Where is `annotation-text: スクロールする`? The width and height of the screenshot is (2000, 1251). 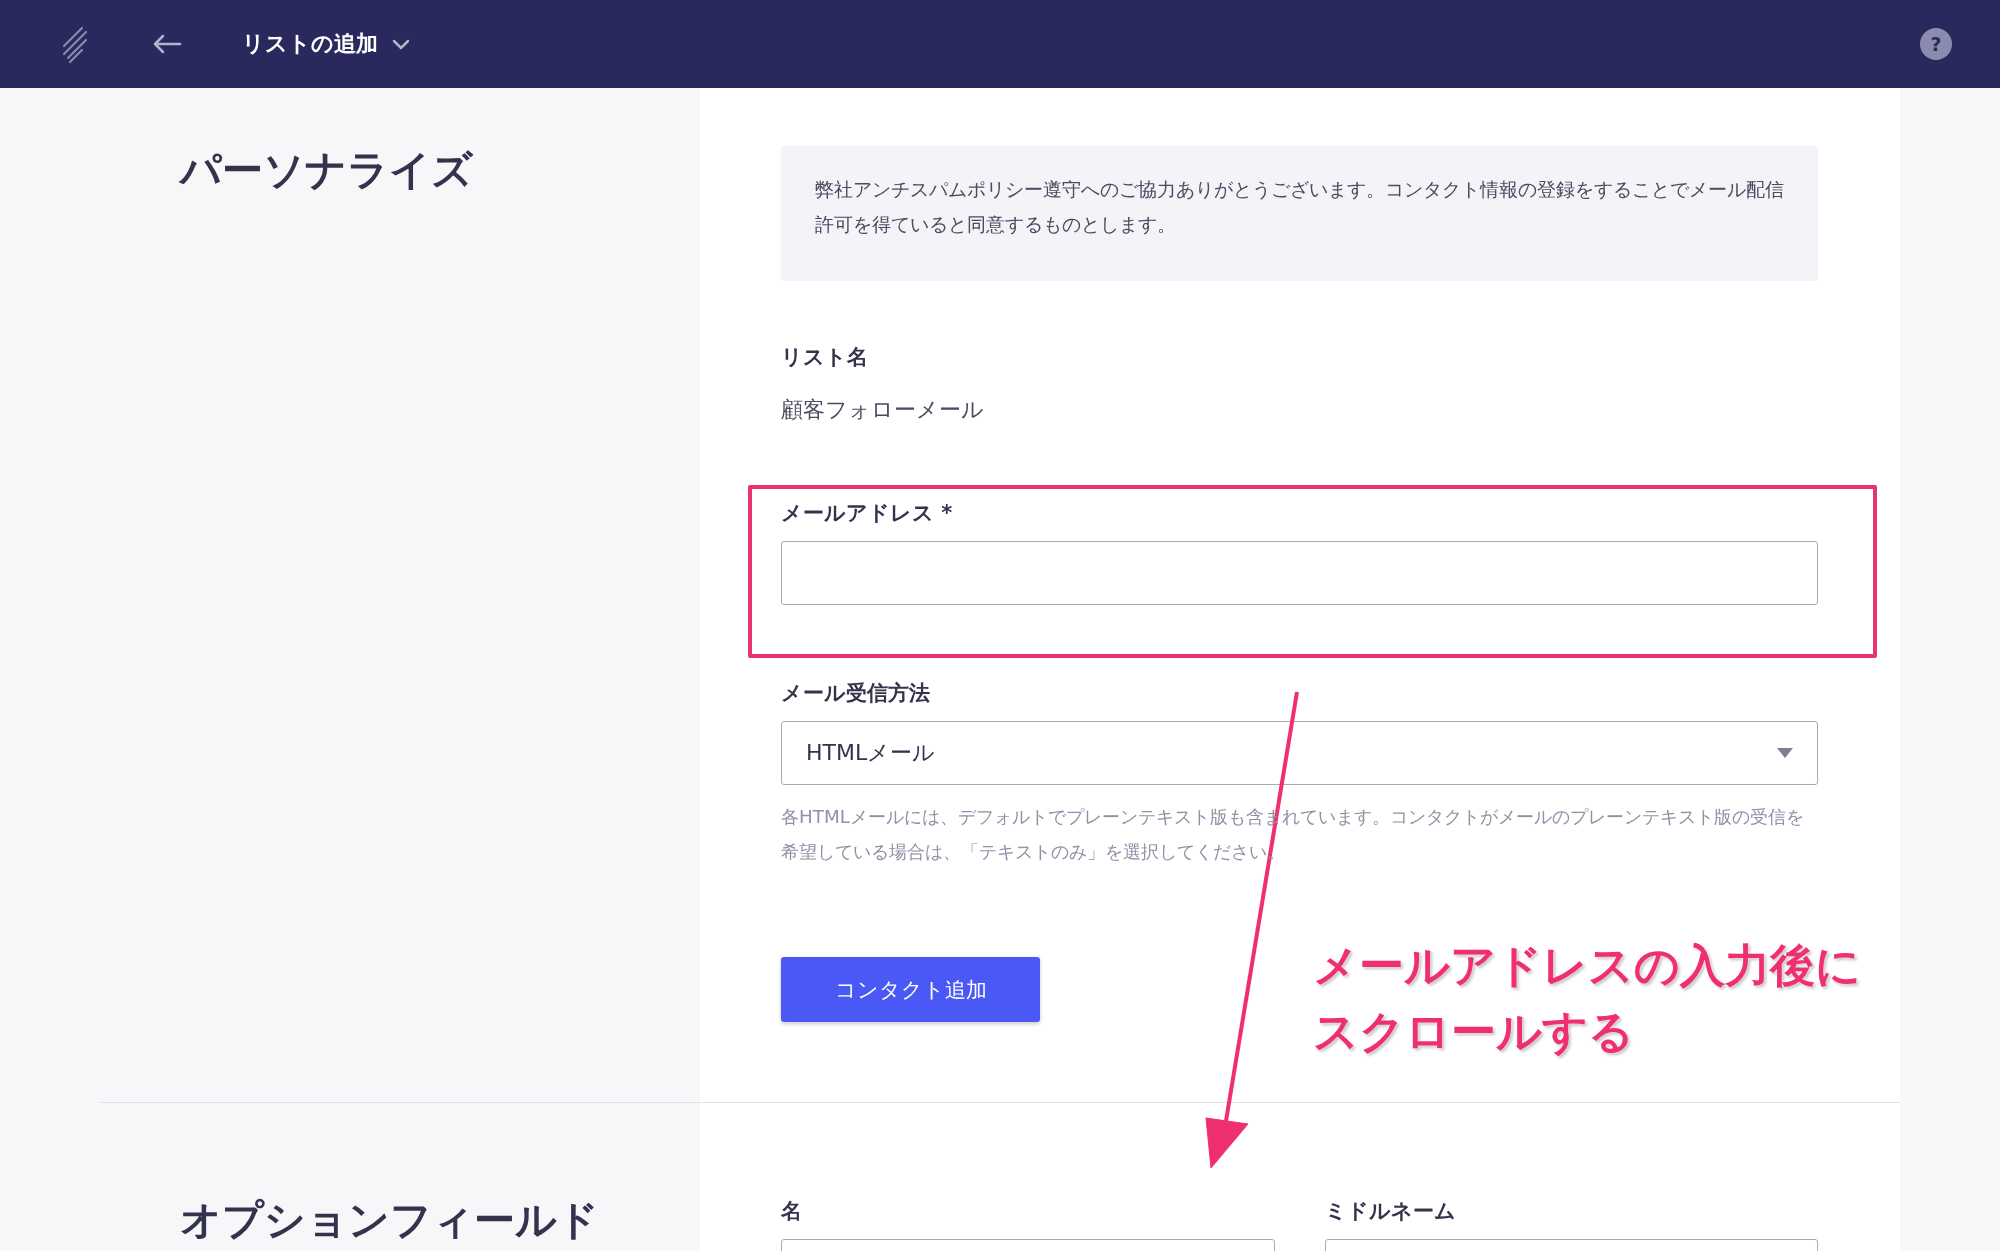
annotation-text: スクロールする is located at coordinates (1474, 1032).